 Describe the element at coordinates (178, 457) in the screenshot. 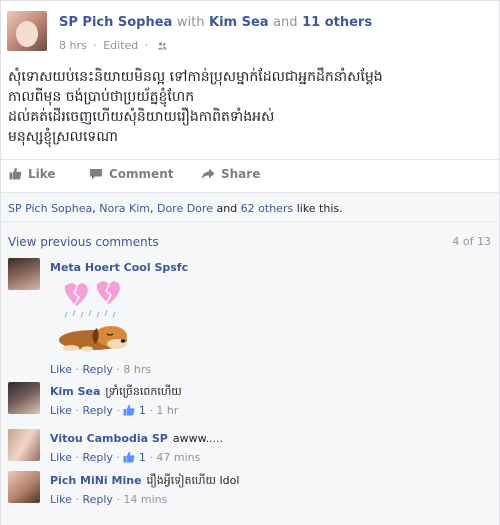

I see `comment-time: 47 mins` at that location.